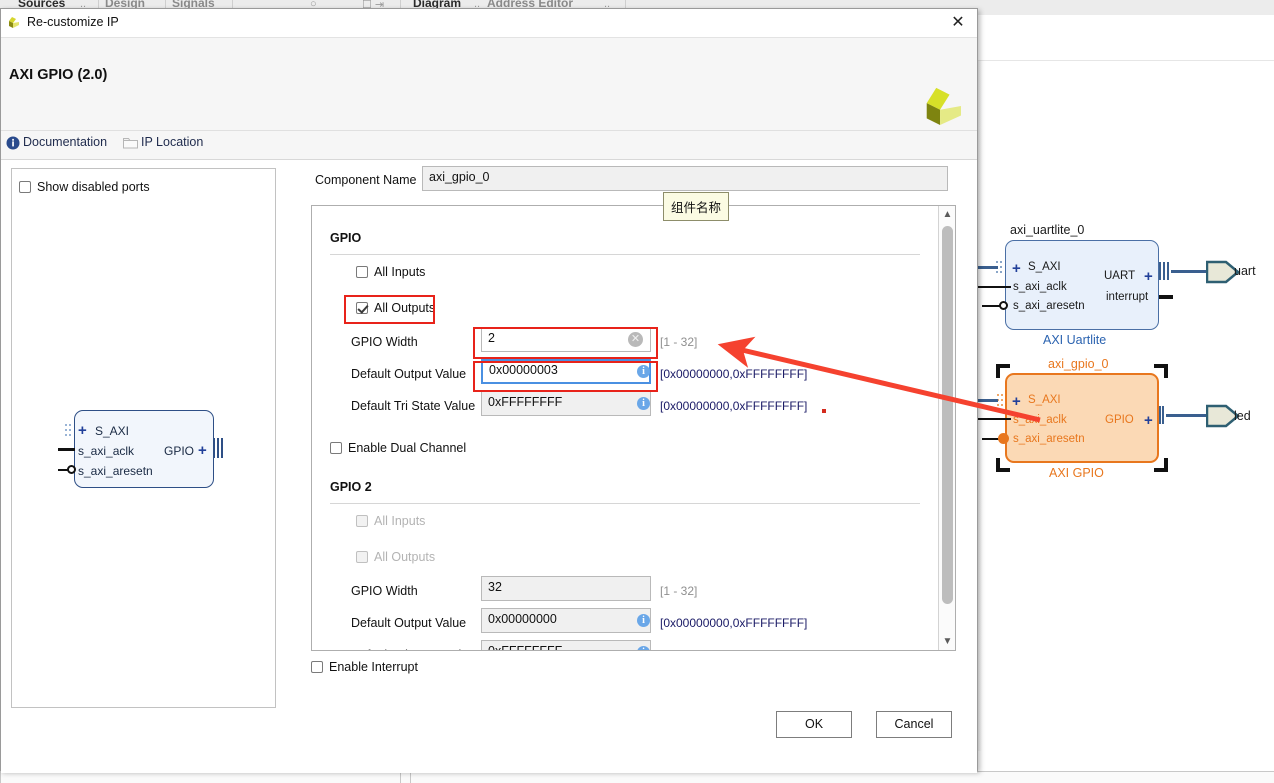 The width and height of the screenshot is (1274, 783). I want to click on led-external-label: led, so click(1242, 416).